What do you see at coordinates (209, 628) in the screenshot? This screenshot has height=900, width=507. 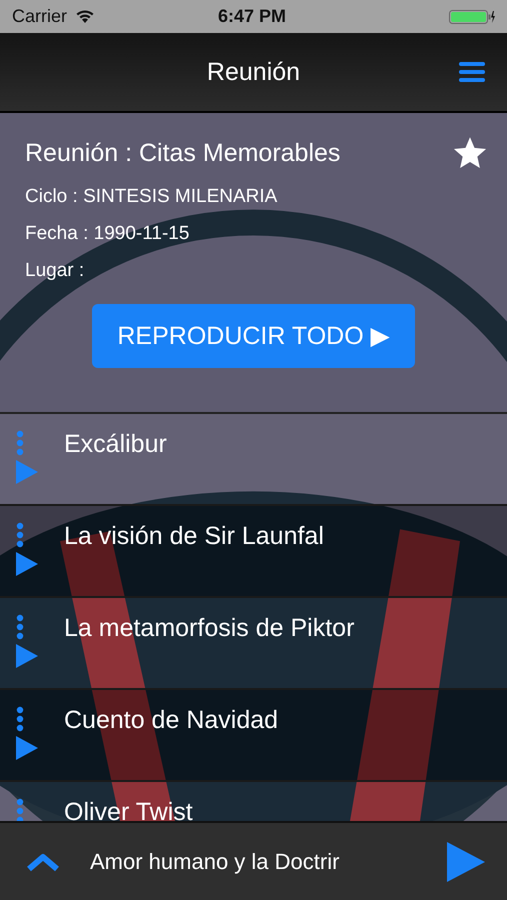 I see `track-title: La metamorfosis de Piktor` at bounding box center [209, 628].